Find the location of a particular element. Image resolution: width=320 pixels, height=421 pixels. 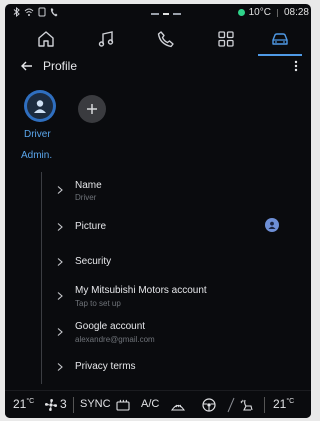

bluetooth-icon is located at coordinates (16, 12).